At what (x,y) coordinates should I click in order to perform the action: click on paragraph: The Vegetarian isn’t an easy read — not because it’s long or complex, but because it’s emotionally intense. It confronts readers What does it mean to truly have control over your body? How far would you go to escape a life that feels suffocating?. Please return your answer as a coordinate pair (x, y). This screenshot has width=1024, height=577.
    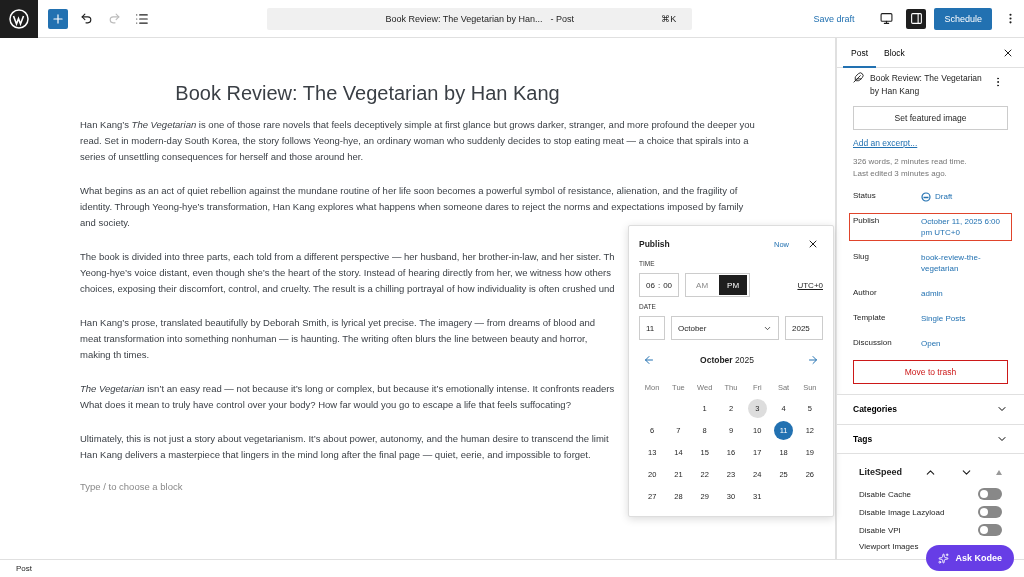
    Looking at the image, I should click on (347, 397).